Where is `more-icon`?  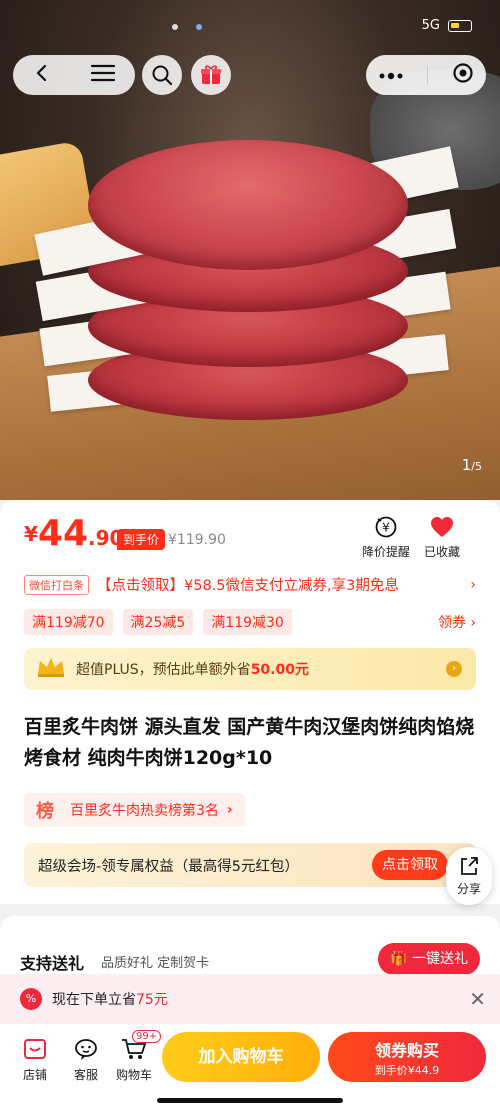 more-icon is located at coordinates (391, 75).